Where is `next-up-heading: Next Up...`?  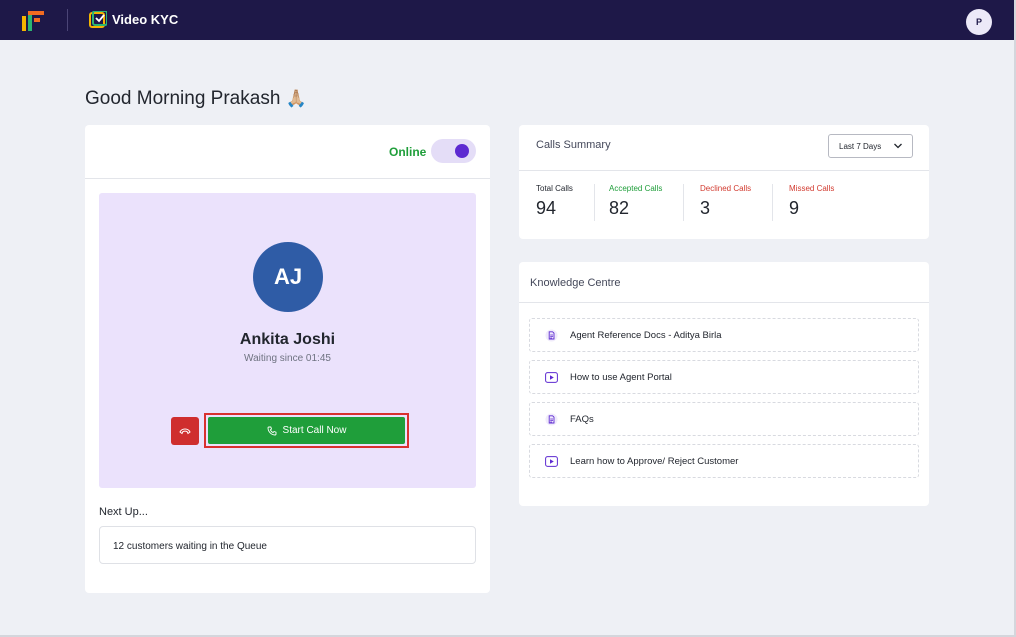
next-up-heading: Next Up... is located at coordinates (123, 512).